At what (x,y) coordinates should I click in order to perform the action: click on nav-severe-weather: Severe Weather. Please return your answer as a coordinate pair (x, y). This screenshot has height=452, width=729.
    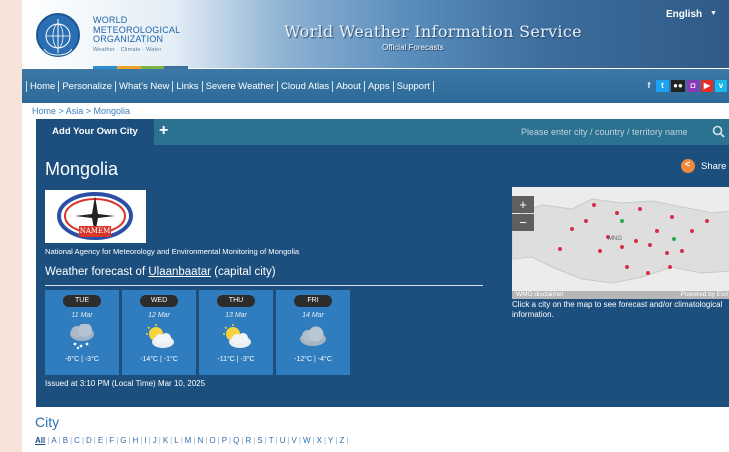
    Looking at the image, I should click on (241, 86).